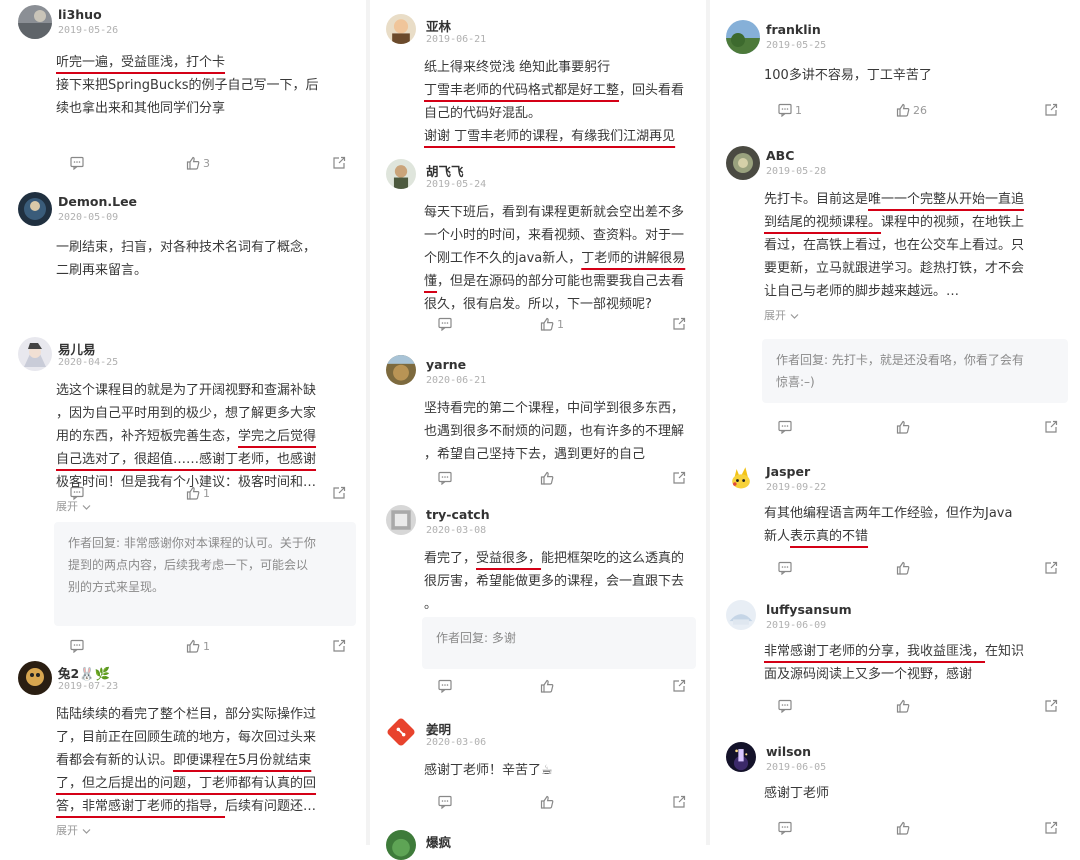 The image size is (1080, 860). I want to click on reply-button: 1, so click(790, 110).